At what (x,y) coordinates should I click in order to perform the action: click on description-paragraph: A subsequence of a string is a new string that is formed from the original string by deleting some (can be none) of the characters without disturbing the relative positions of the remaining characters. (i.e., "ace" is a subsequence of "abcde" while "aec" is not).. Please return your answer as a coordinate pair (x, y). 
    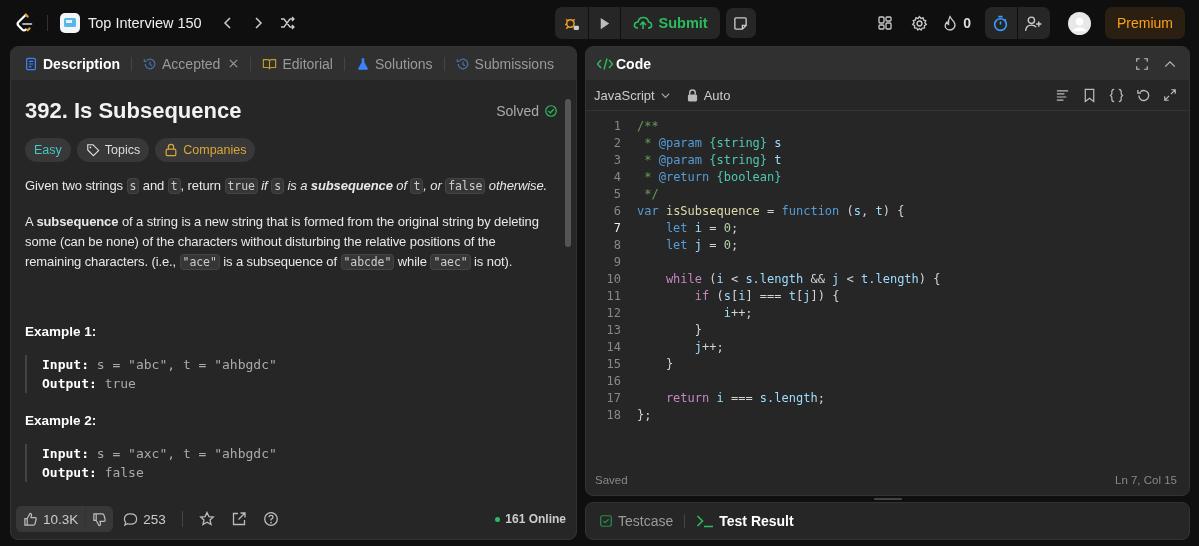
    Looking at the image, I should click on (282, 242).